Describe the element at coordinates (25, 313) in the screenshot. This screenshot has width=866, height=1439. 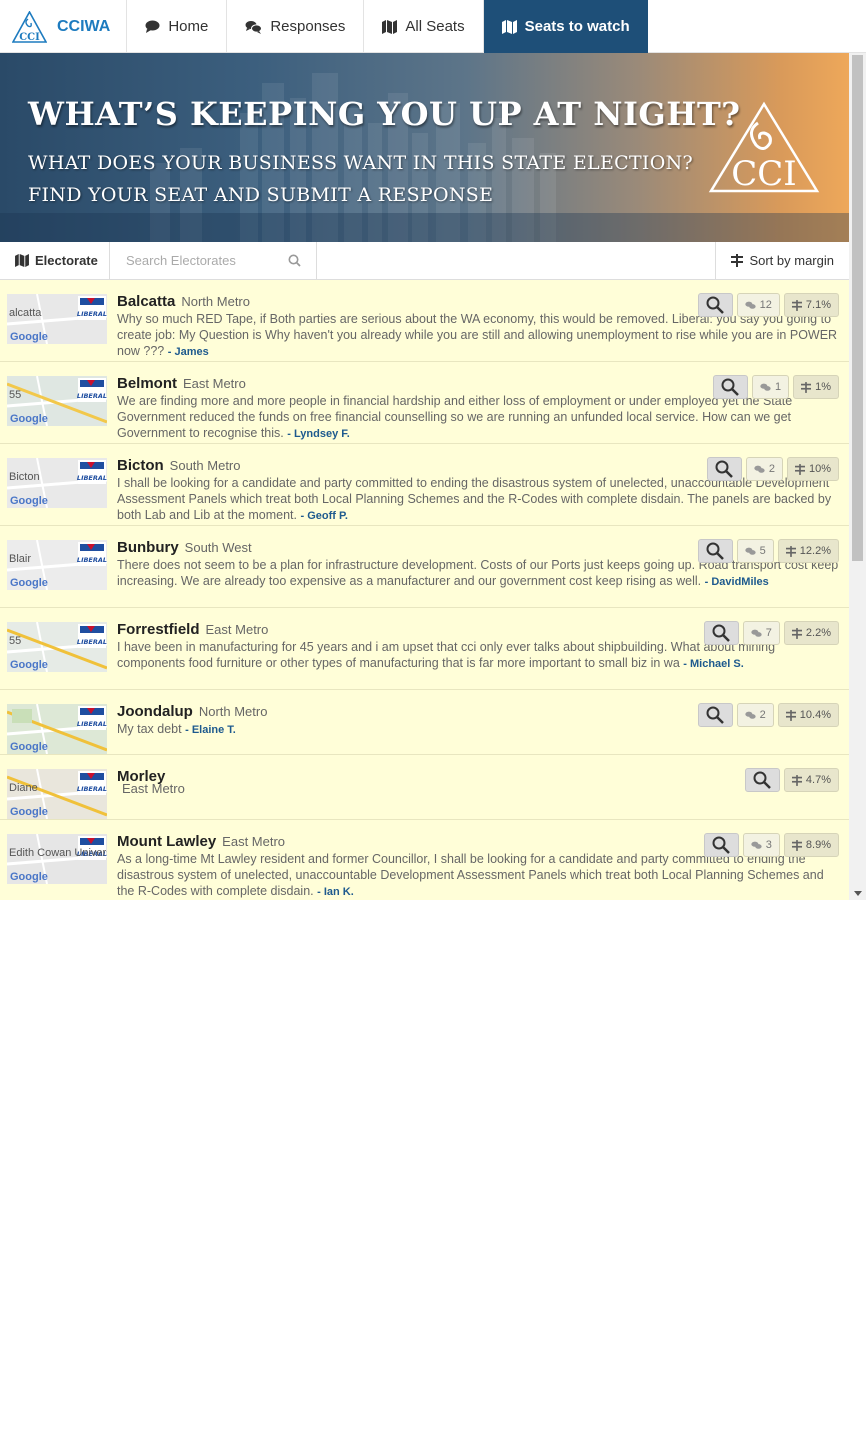
I see `map-place-label: alcatta` at that location.